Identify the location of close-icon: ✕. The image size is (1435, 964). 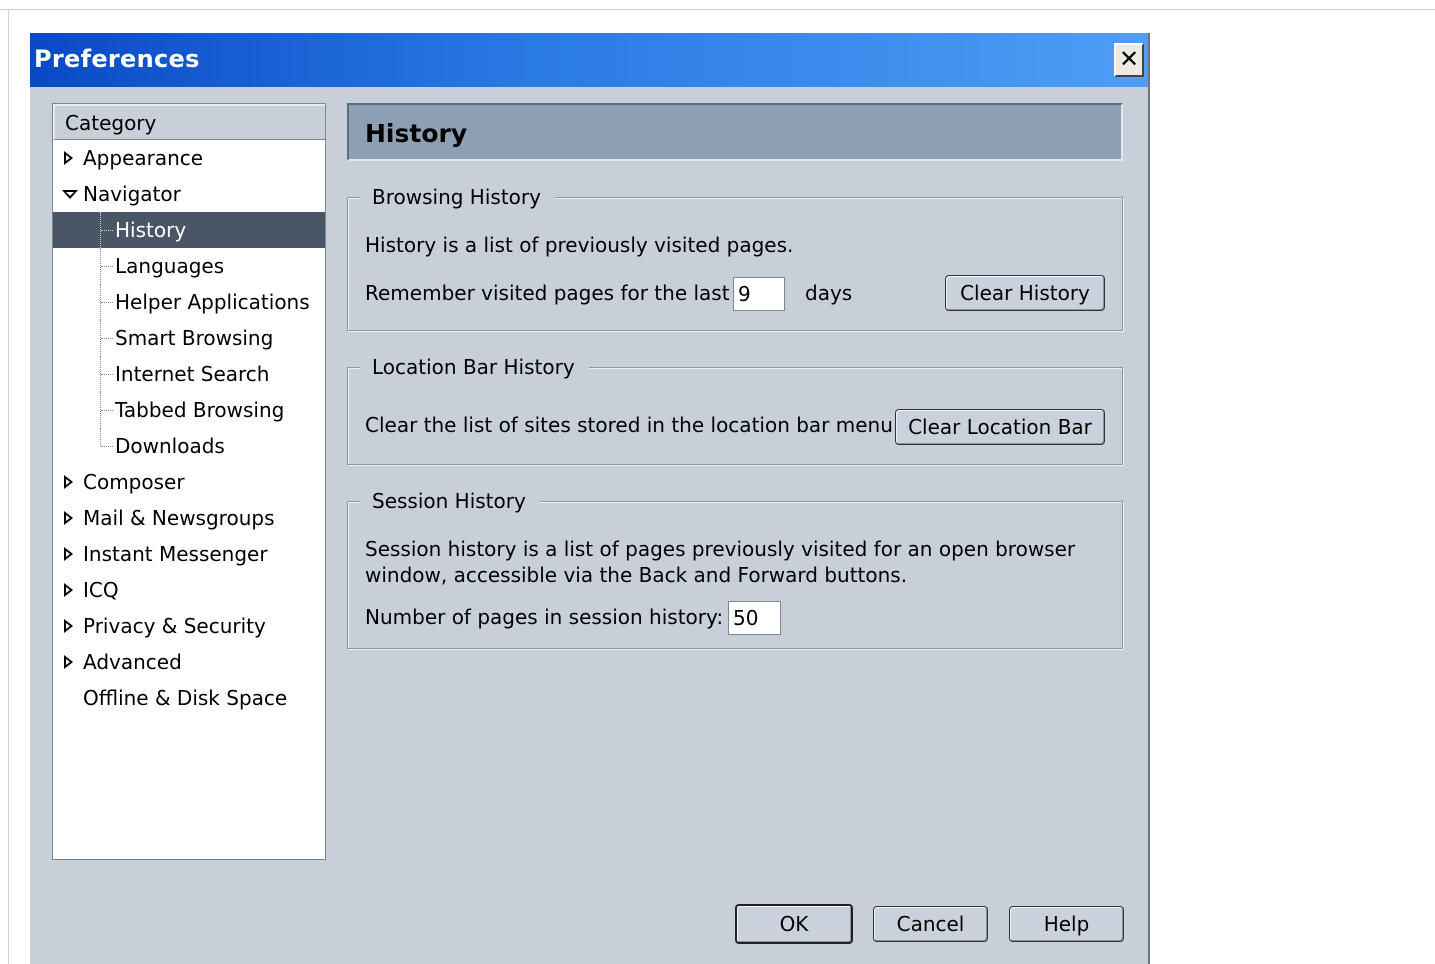
(1129, 59).